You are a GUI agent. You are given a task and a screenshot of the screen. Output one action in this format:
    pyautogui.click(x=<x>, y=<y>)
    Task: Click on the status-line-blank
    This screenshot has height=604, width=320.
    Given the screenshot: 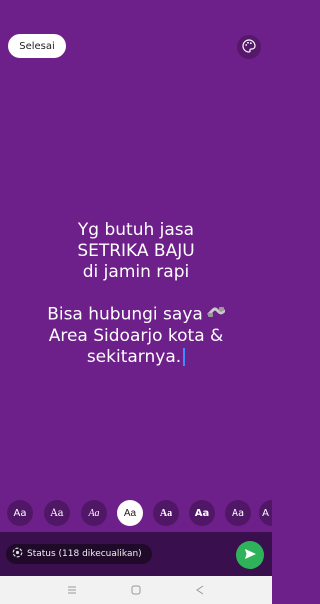 What is the action you would take?
    pyautogui.click(x=136, y=293)
    